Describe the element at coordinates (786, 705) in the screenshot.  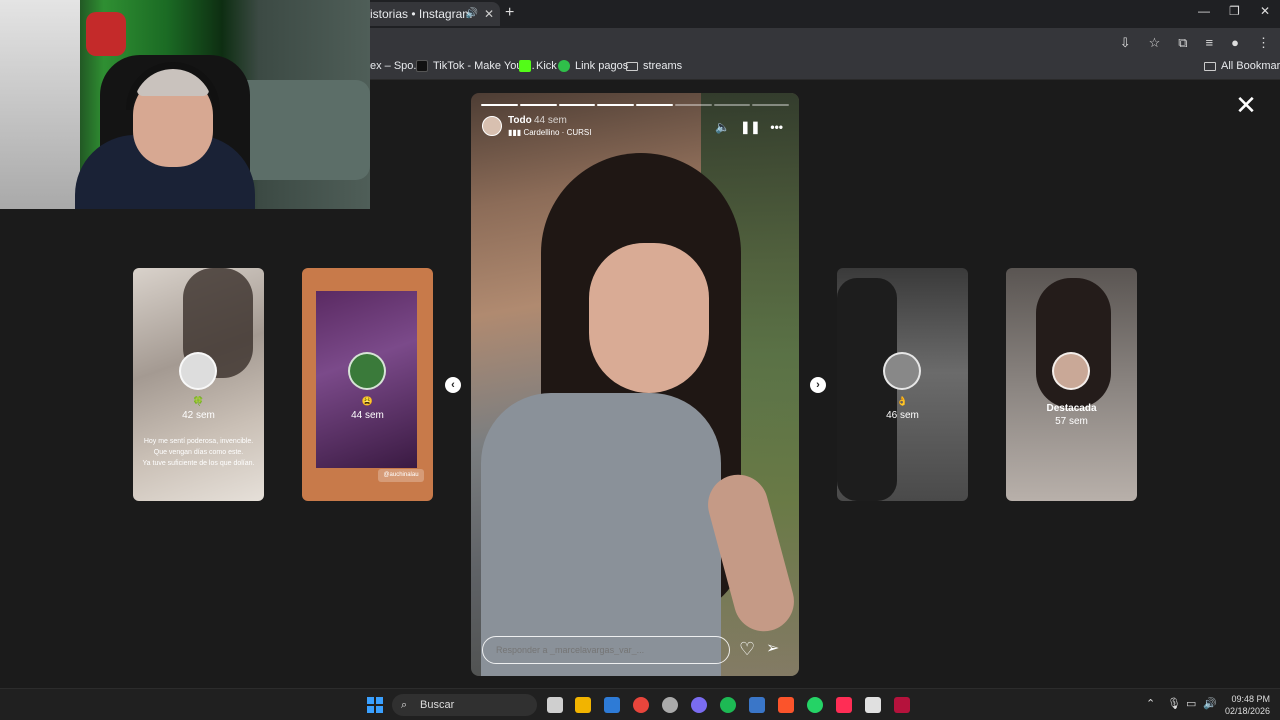
I see `brave-icon` at that location.